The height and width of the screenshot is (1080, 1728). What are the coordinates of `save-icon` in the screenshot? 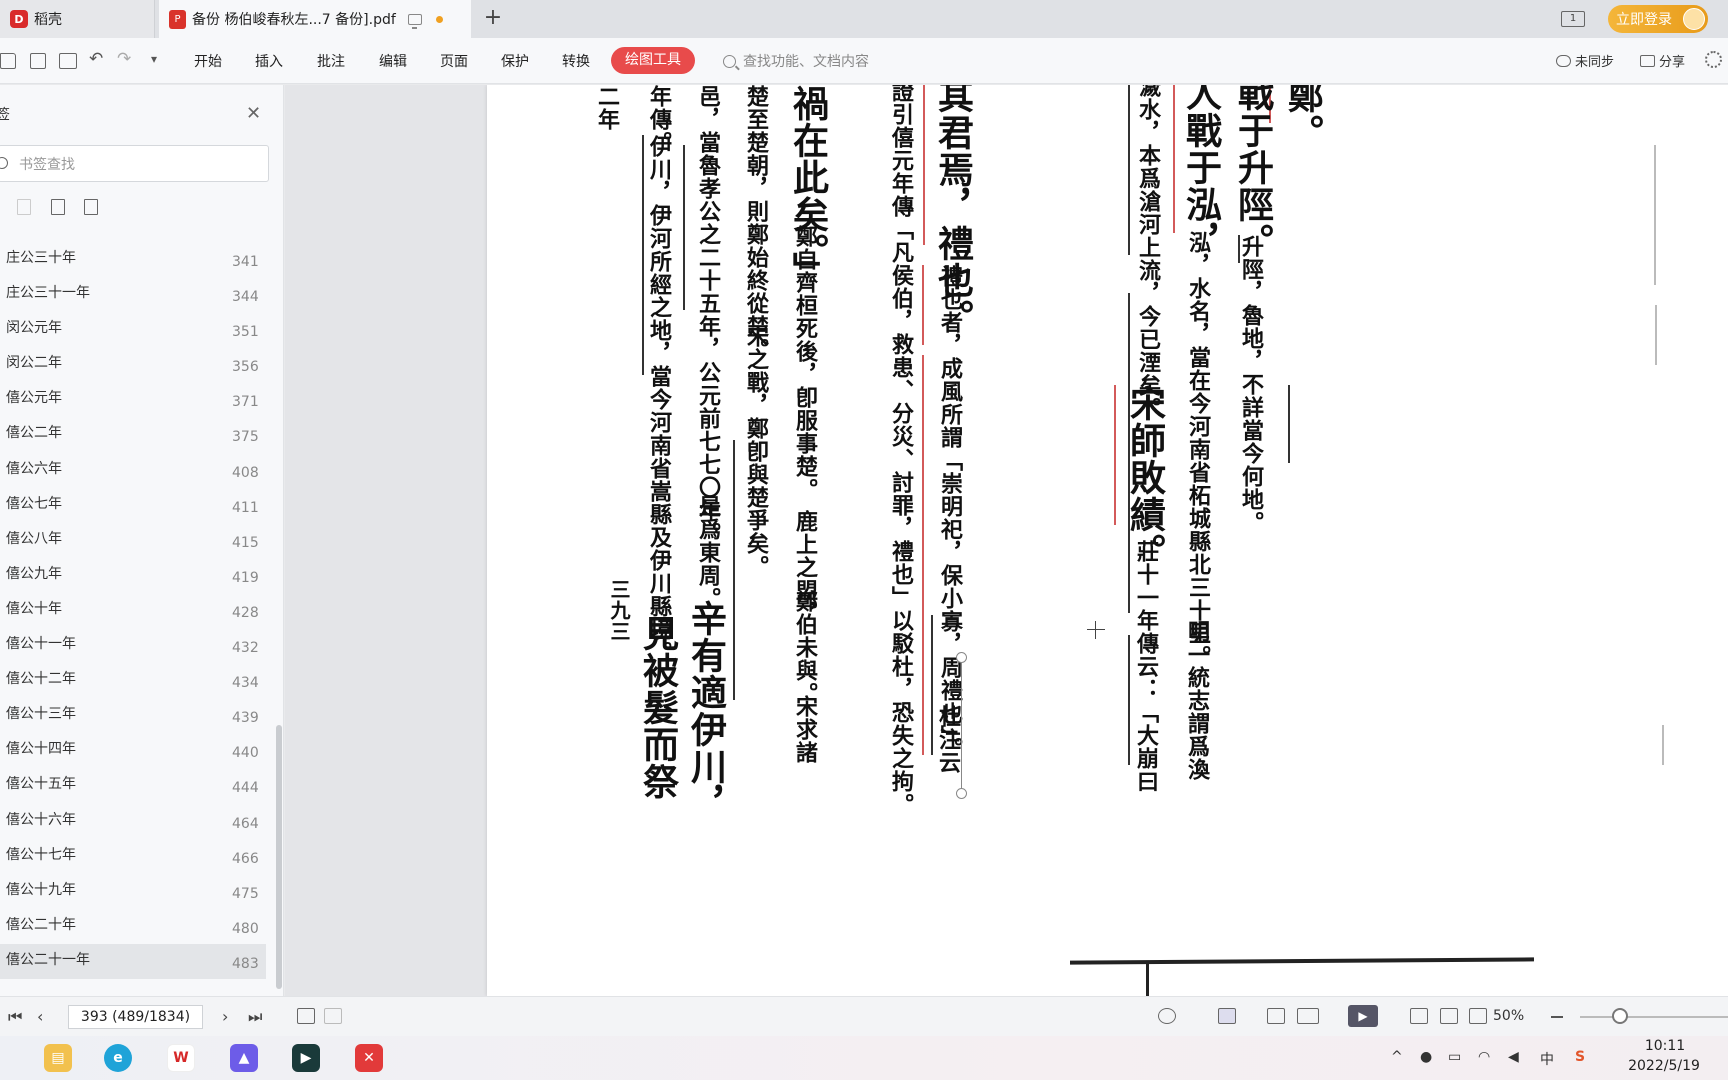 It's located at (38, 61).